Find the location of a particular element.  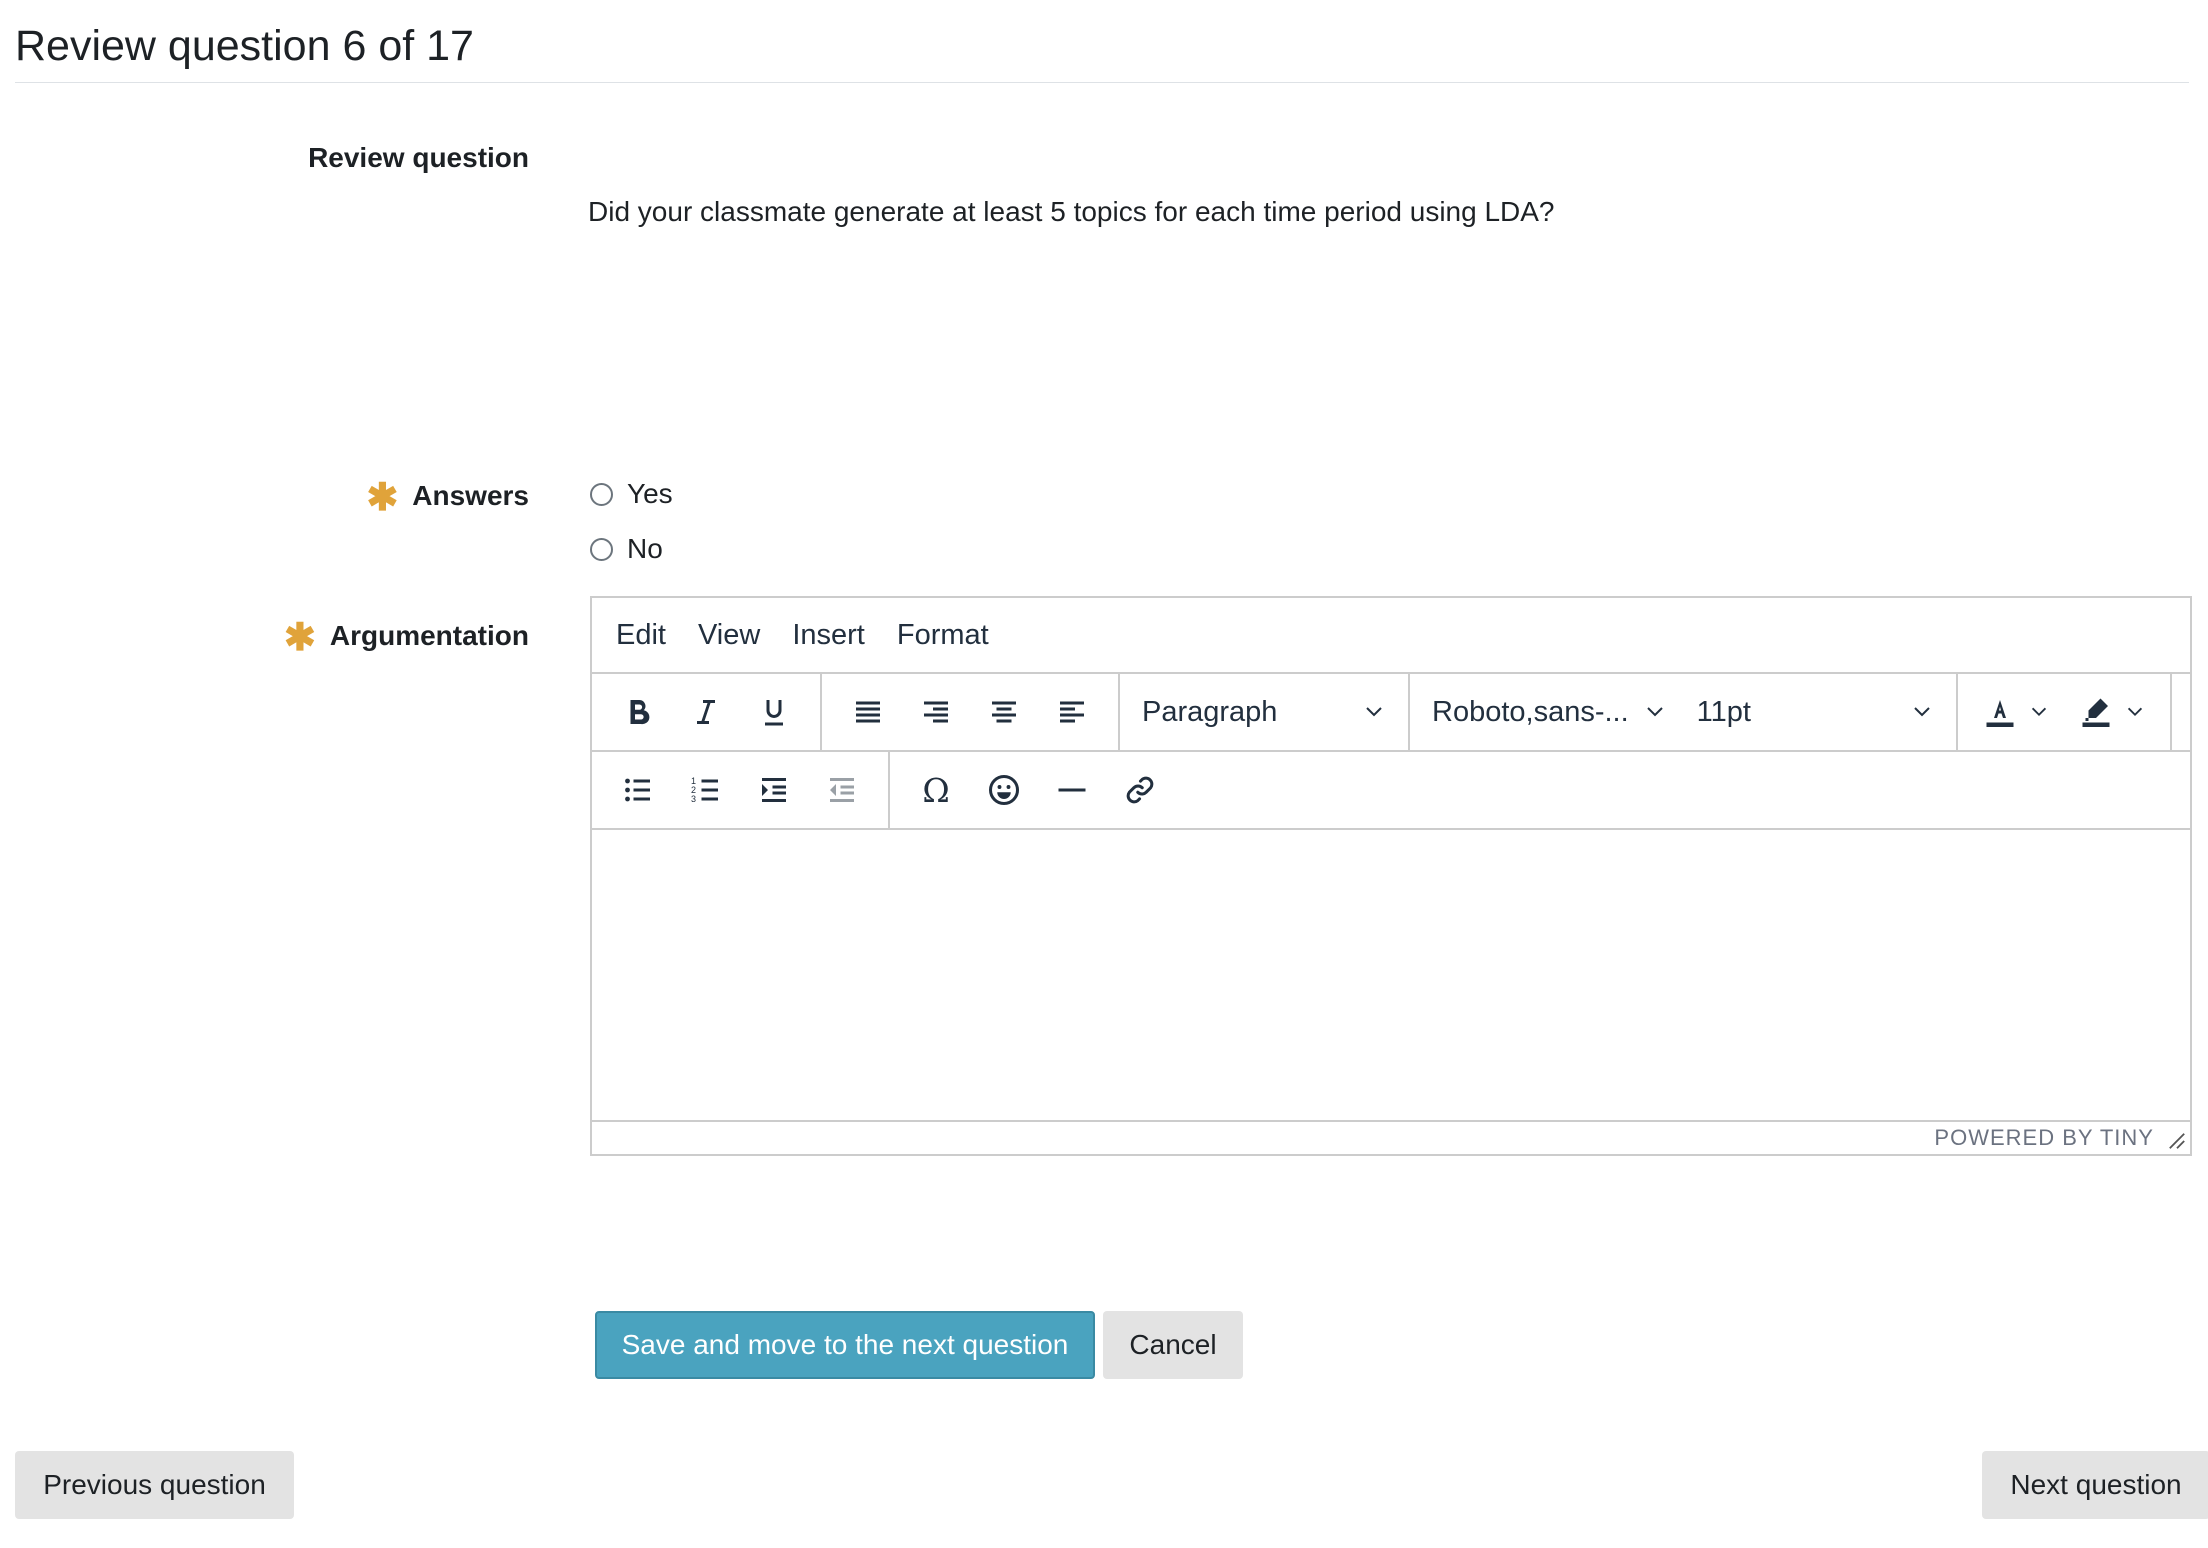

bold-button is located at coordinates (638, 712).